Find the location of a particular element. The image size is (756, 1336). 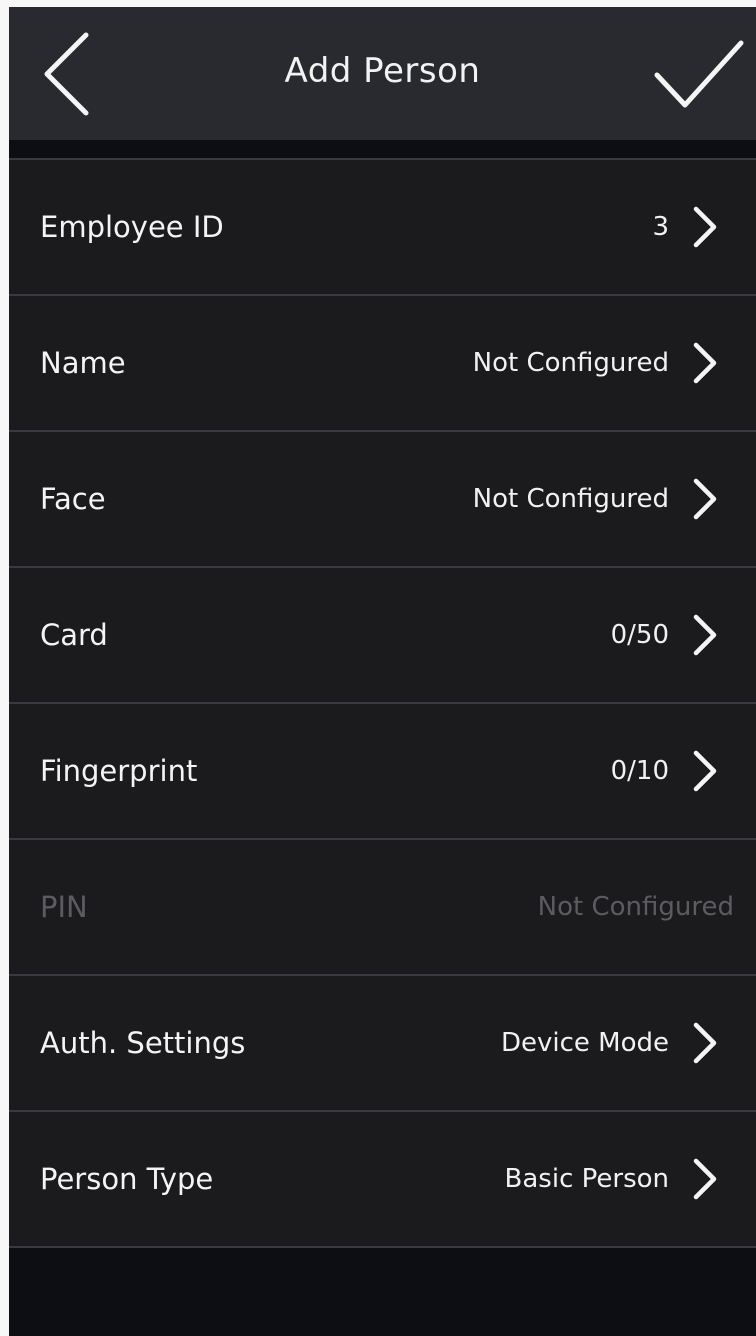

fingerprint-row: Fingerprint 0/10 is located at coordinates (382, 772).